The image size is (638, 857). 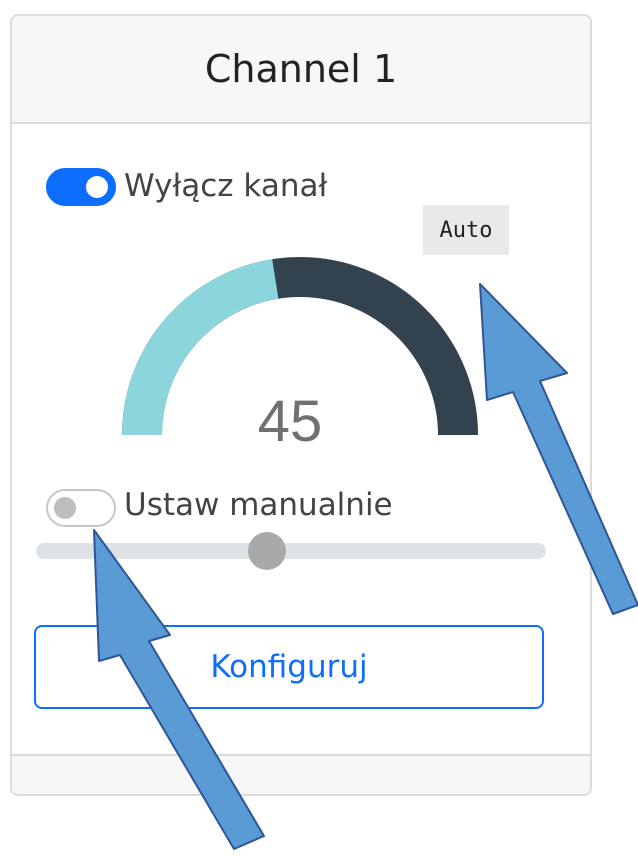 What do you see at coordinates (301, 774) in the screenshot?
I see `card-footer` at bounding box center [301, 774].